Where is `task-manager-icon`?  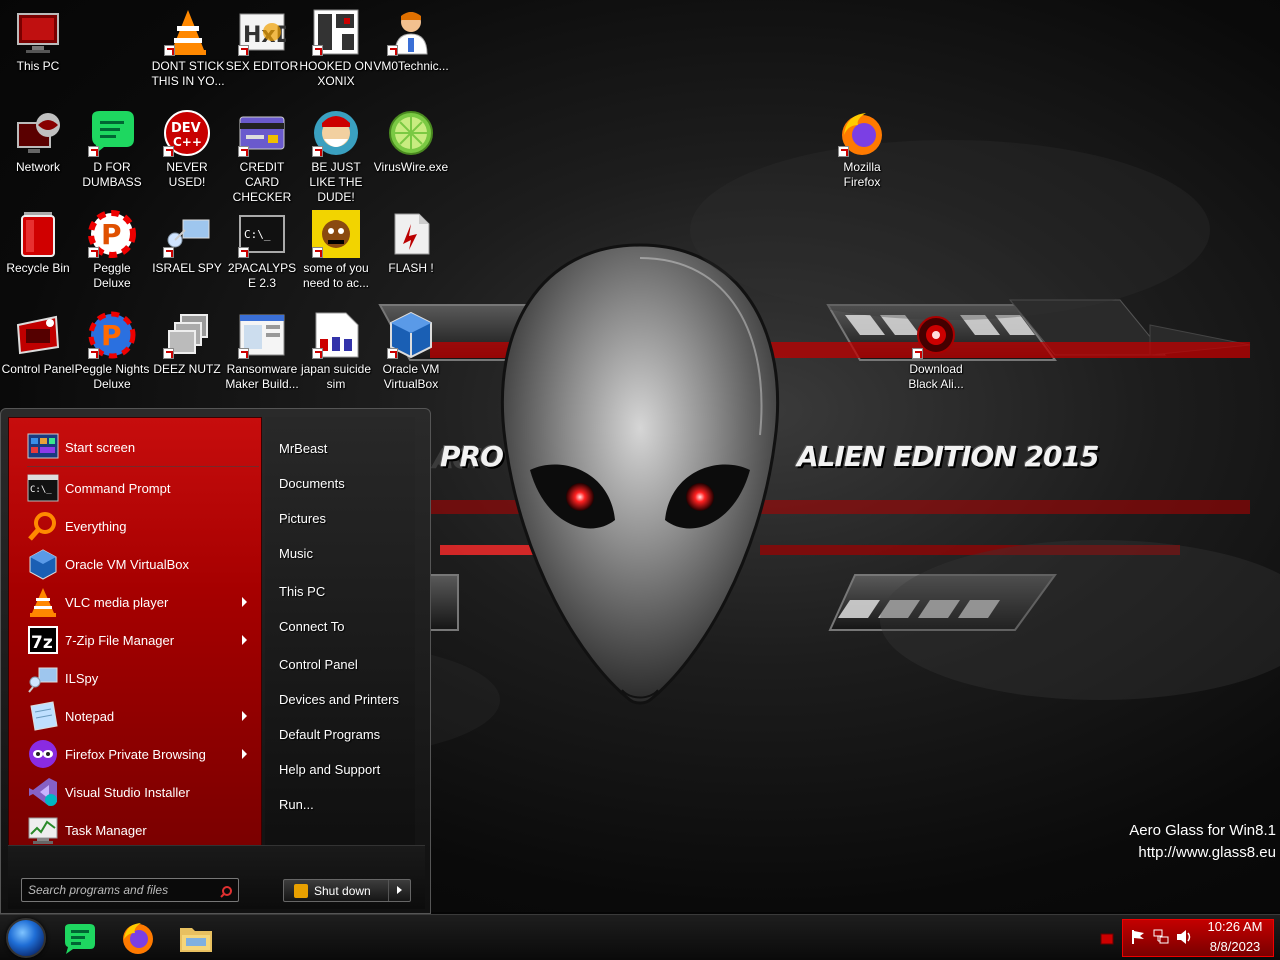 task-manager-icon is located at coordinates (43, 830).